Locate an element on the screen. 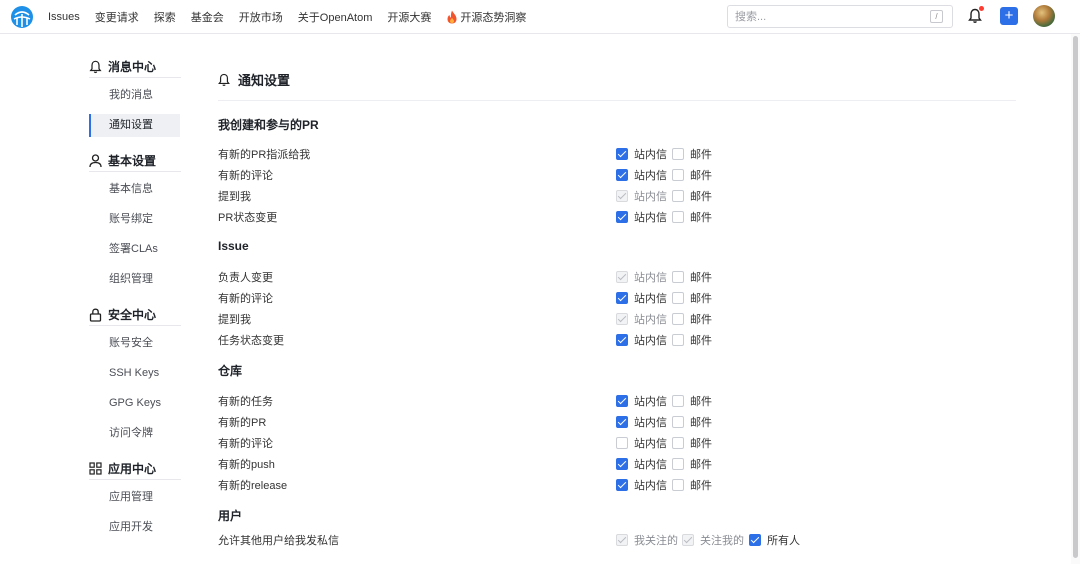 This screenshot has height=564, width=1080. nav-issues: Issues is located at coordinates (64, 17).